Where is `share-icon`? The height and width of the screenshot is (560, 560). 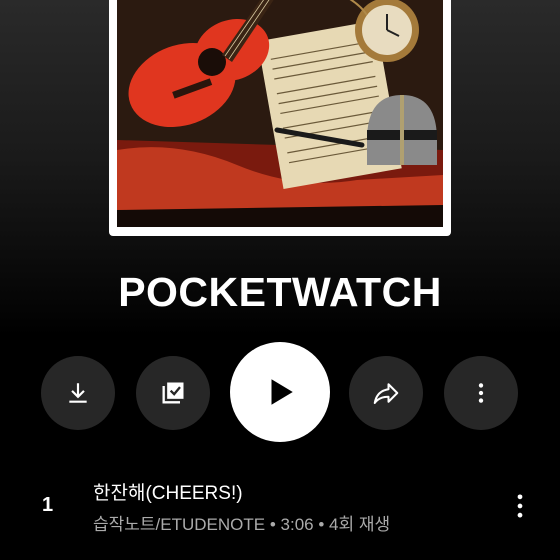
share-icon is located at coordinates (386, 393).